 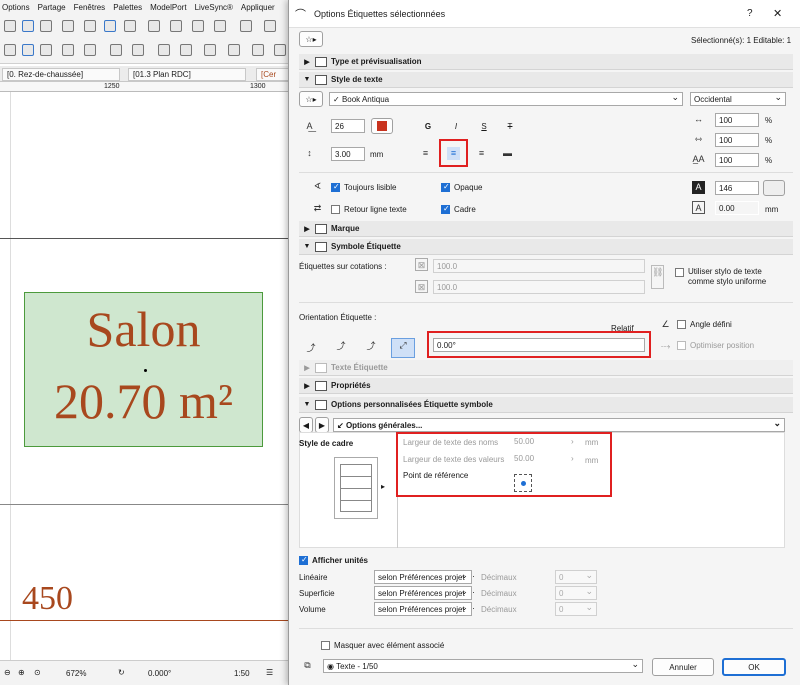 I want to click on bold-button: G, so click(x=428, y=126).